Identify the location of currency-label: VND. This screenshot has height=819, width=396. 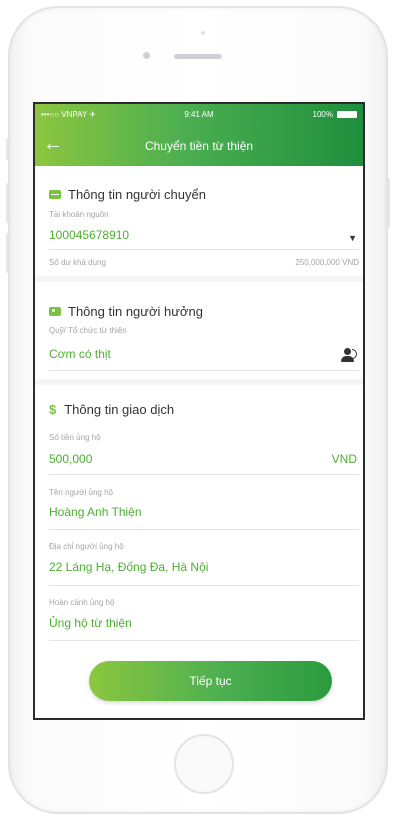
(344, 459).